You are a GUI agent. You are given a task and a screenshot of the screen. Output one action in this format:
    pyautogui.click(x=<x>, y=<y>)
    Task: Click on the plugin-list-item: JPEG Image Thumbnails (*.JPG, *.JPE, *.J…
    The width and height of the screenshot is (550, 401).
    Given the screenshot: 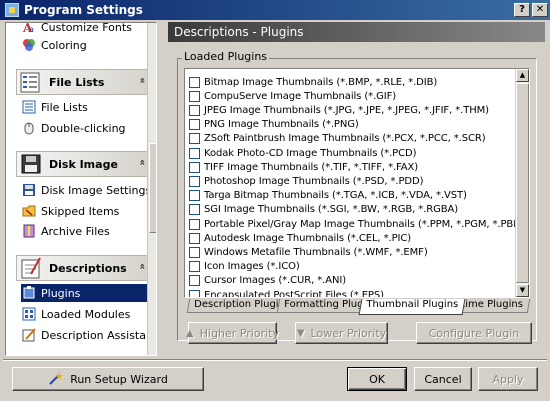 What is the action you would take?
    pyautogui.click(x=339, y=110)
    